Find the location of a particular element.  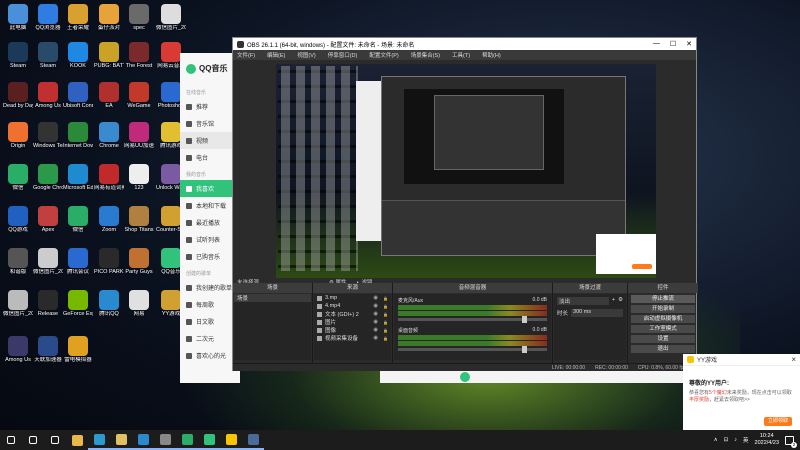

desktop-icon: KOOK is located at coordinates (78, 56).